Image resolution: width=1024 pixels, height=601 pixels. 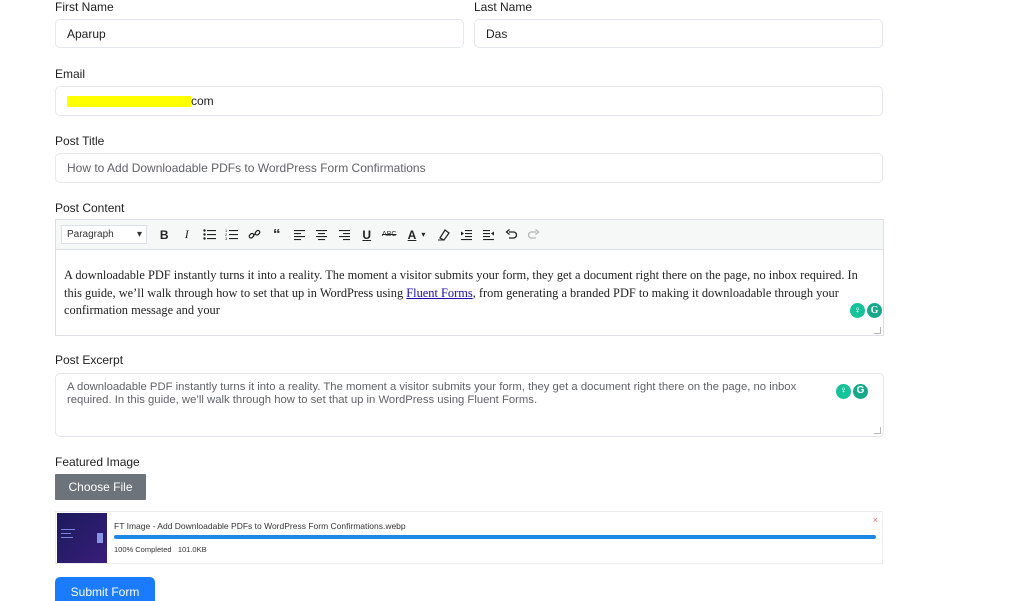 I want to click on format-select: Paragraph ▾, so click(x=104, y=234).